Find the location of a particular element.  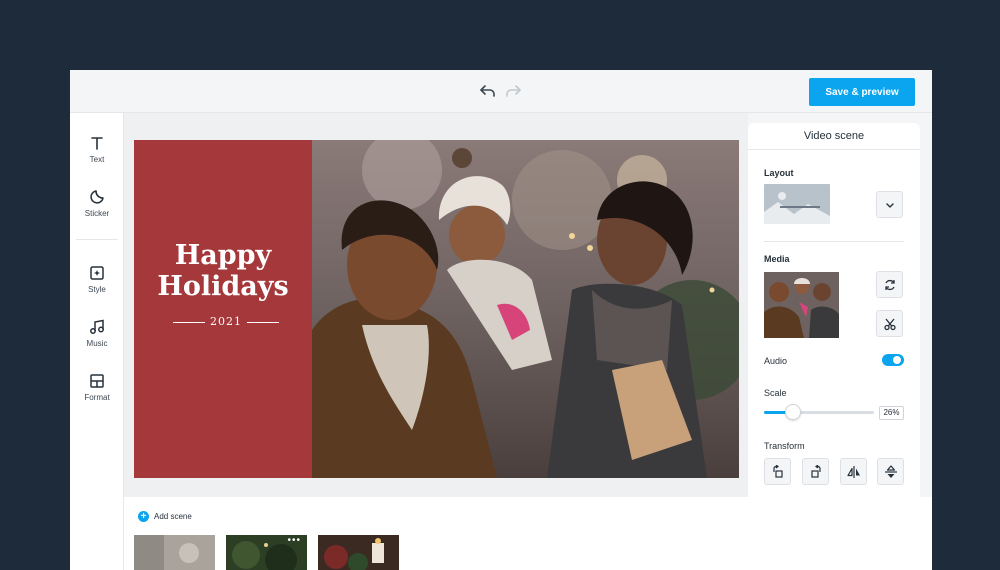

flip-horizontal-icon is located at coordinates (853, 472).